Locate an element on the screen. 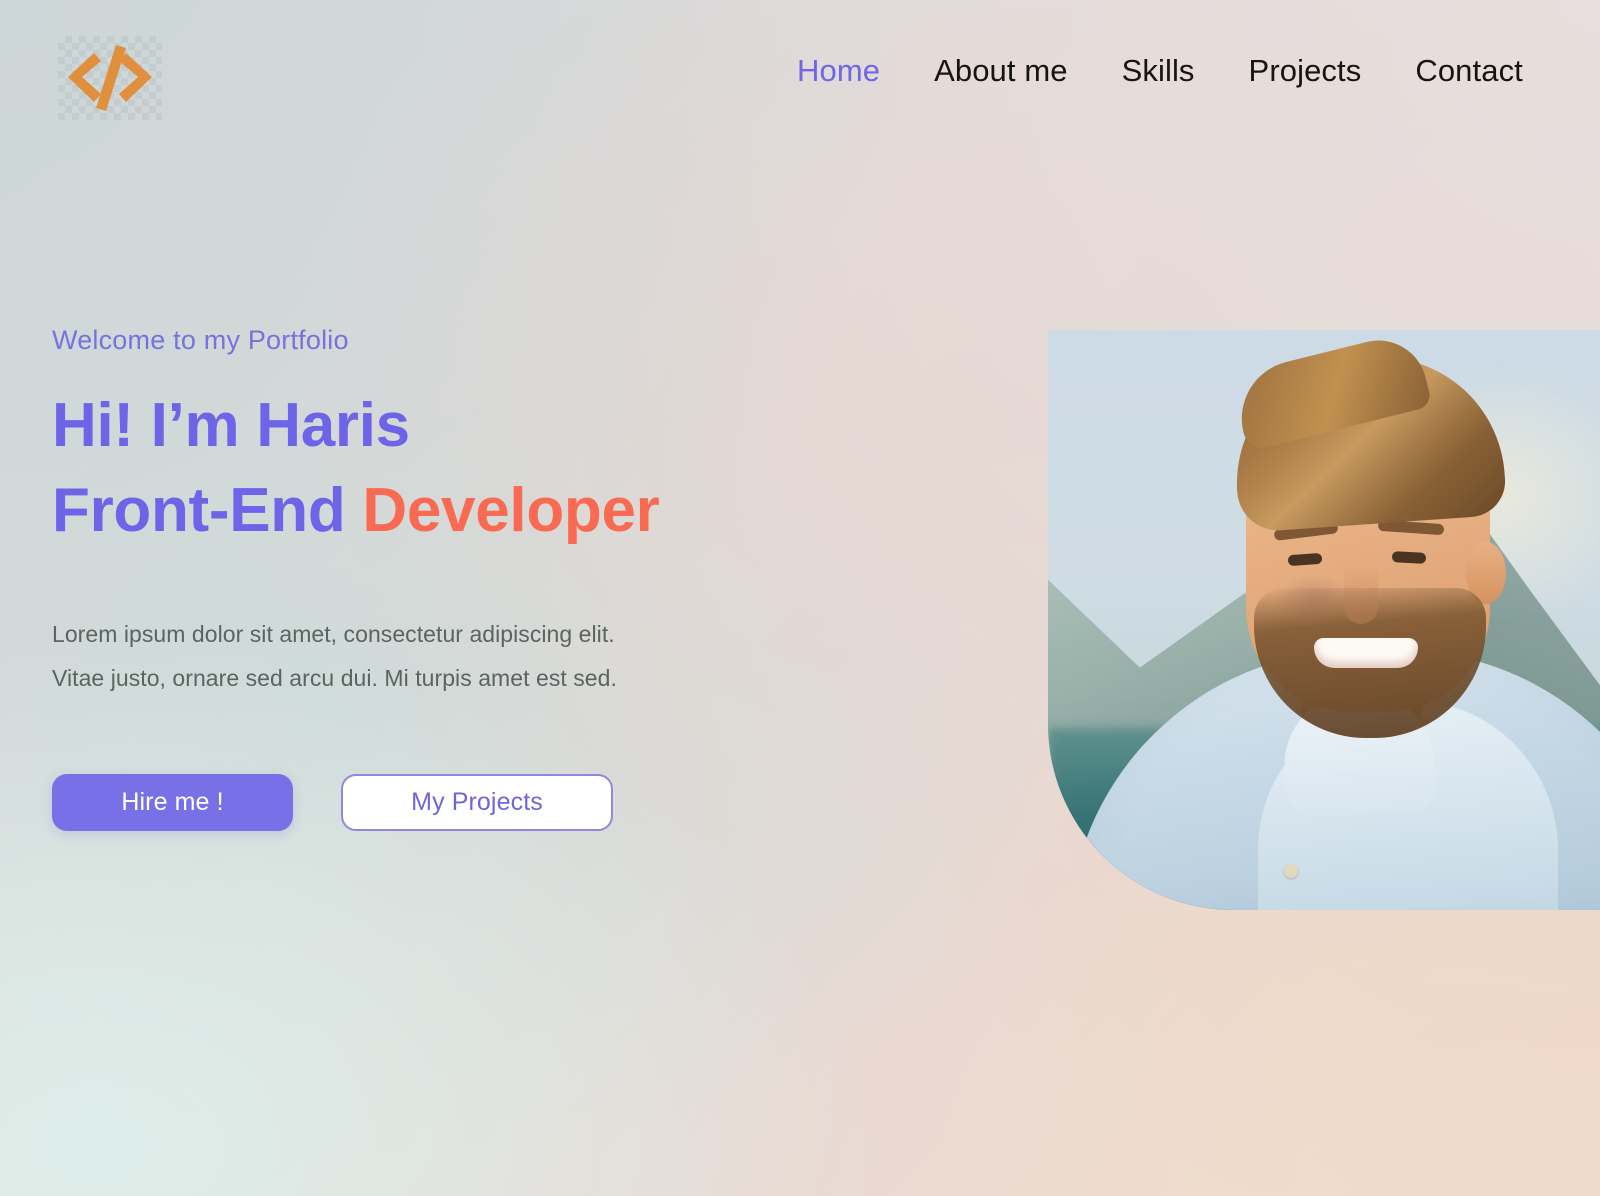 The height and width of the screenshot is (1196, 1600). main-navigation: Home About me Skills Projects Contact is located at coordinates (1160, 70).